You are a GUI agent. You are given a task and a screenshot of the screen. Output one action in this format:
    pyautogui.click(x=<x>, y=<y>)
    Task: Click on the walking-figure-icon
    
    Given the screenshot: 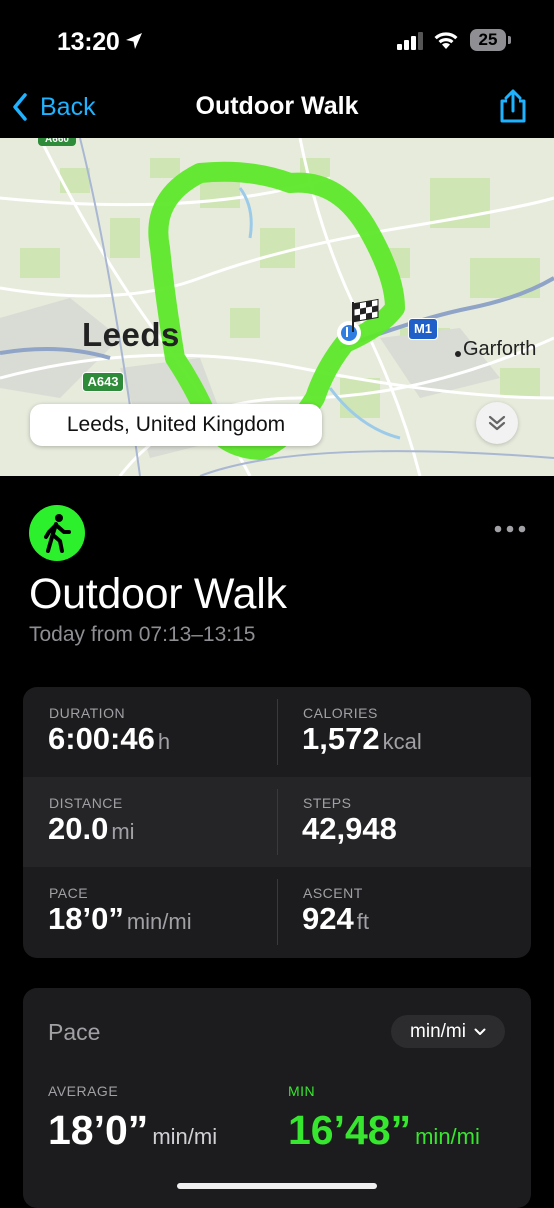 What is the action you would take?
    pyautogui.click(x=57, y=533)
    